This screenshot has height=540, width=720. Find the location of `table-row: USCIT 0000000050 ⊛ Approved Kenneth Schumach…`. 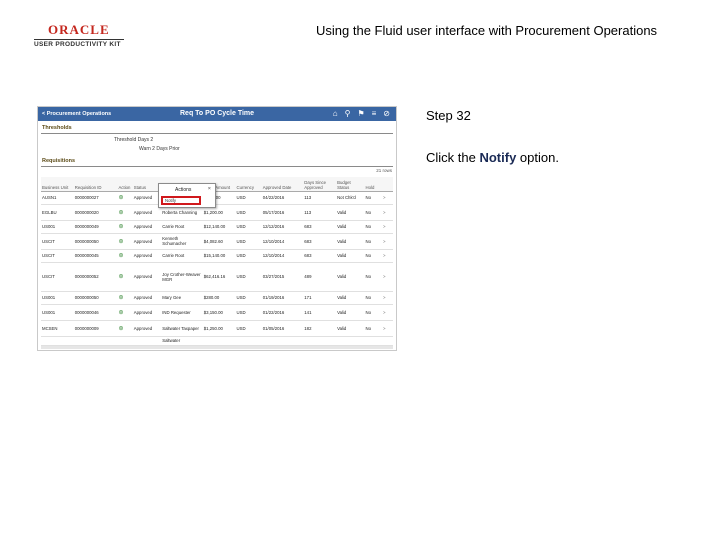

table-row: USCIT 0000000050 ⊛ Approved Kenneth Schumach… is located at coordinates (217, 241).